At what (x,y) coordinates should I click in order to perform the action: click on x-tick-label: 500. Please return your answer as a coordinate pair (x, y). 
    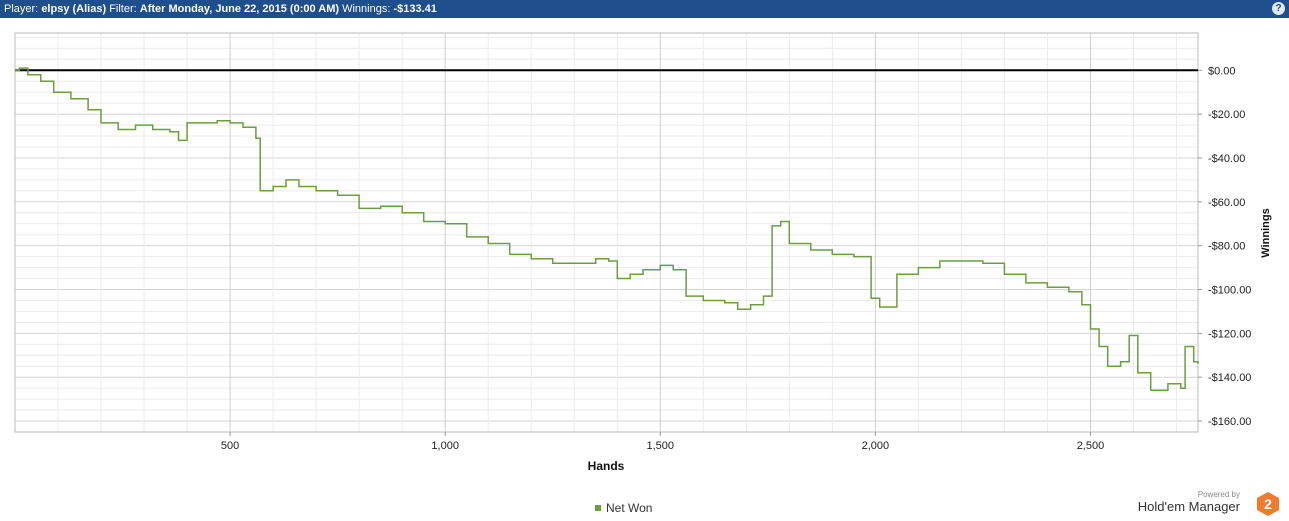
    Looking at the image, I should click on (230, 446).